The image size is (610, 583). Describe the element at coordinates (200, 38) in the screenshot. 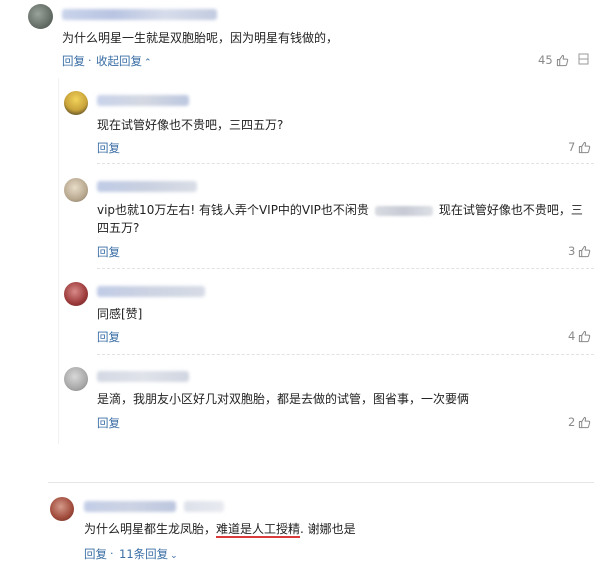

I see `comment-text: 为什么明星一生就是双胞胎呢，因为明星有钱做的，` at that location.